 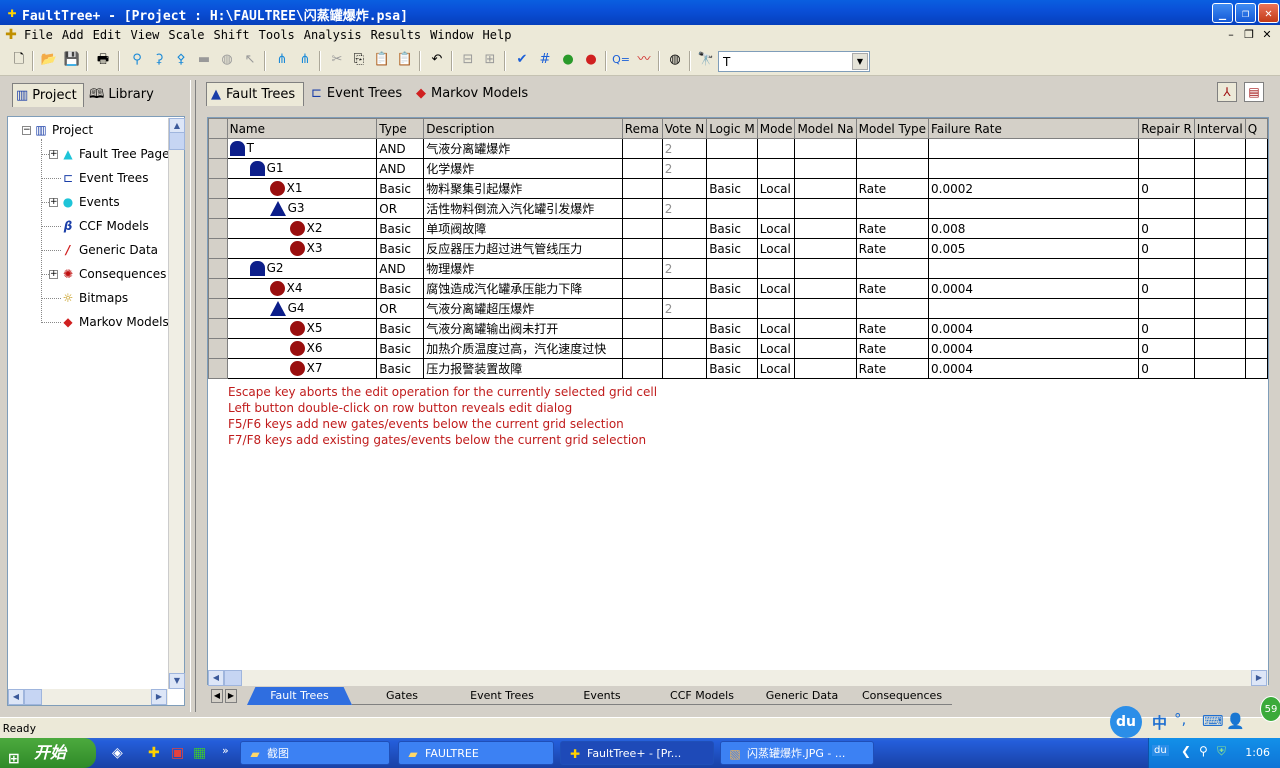 What do you see at coordinates (902, 696) in the screenshot?
I see `sheet-tab-consequences: Consequences` at bounding box center [902, 696].